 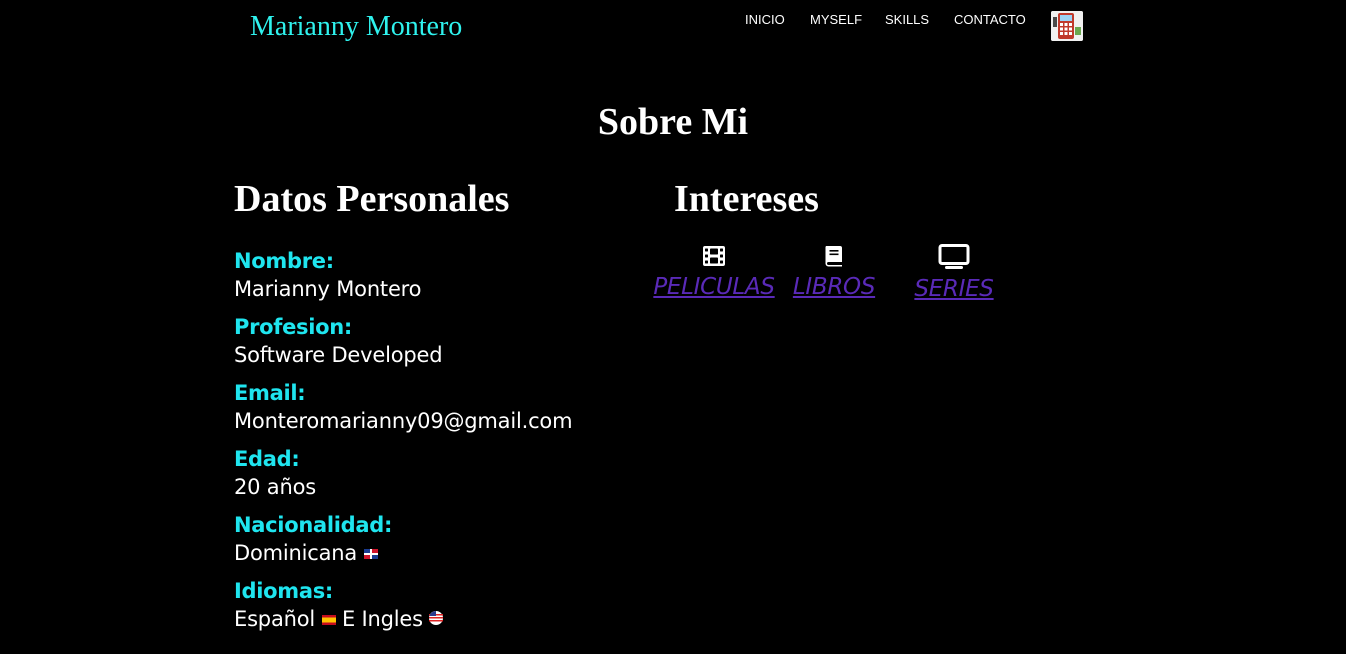 I want to click on interest-libros: LIBROS, so click(x=834, y=272).